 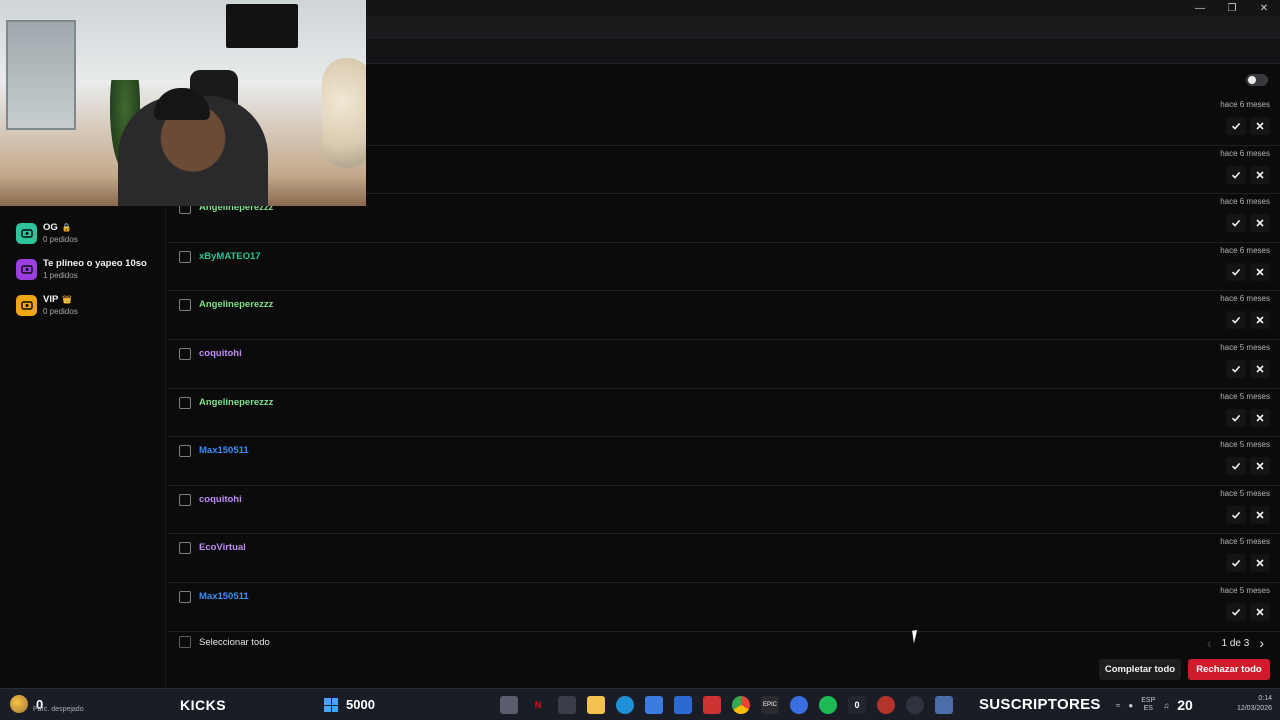 What do you see at coordinates (723, 461) in the screenshot?
I see `request-row: Max150511 hace 5 meses` at bounding box center [723, 461].